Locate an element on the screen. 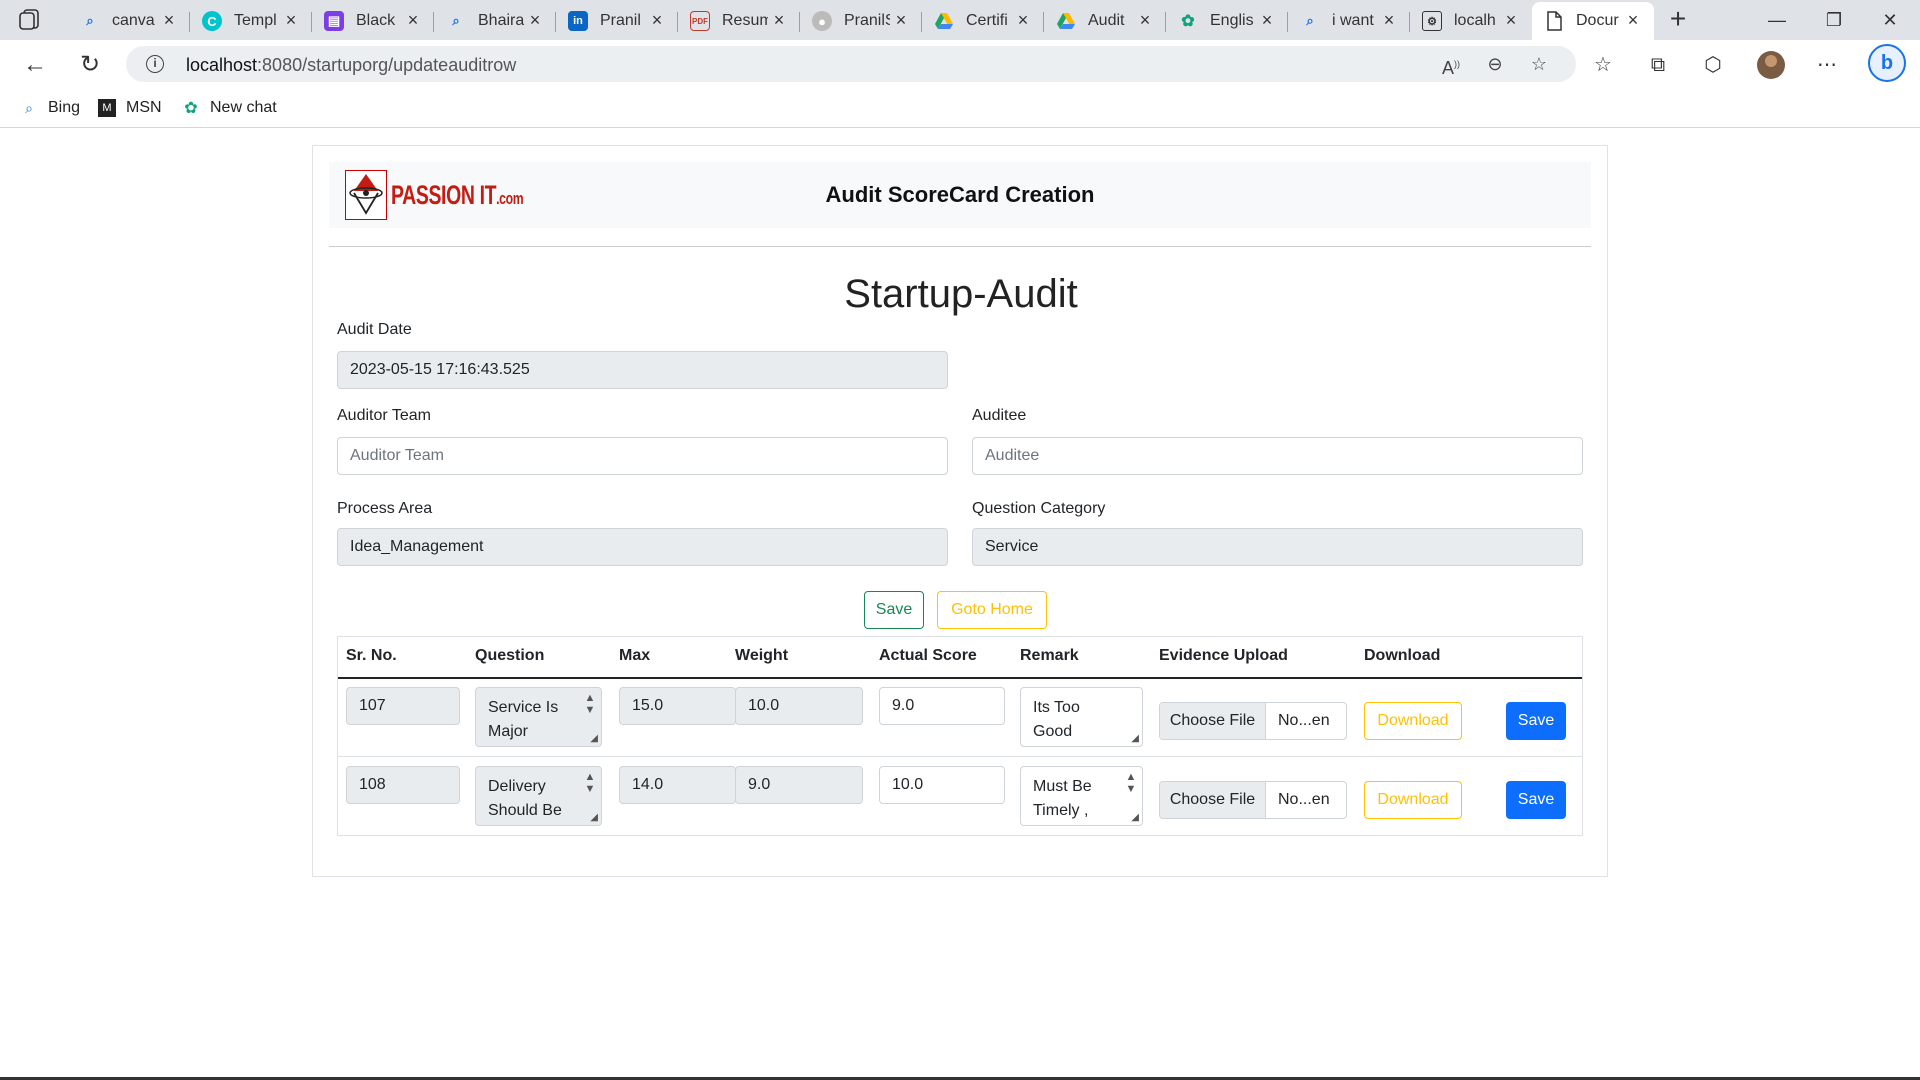  tab-audit: Audit × is located at coordinates (1105, 21).